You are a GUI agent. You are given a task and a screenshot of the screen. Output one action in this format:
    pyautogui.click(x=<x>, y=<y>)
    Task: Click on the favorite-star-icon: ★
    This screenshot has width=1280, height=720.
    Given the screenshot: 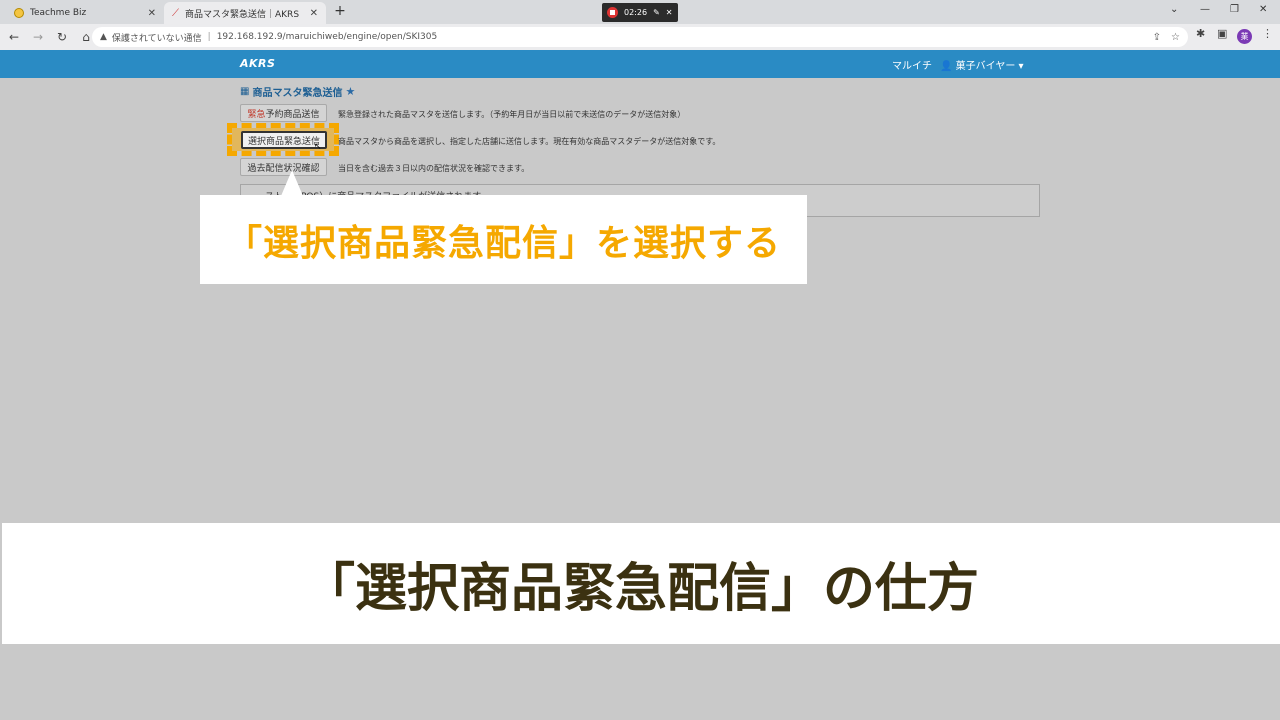 What is the action you would take?
    pyautogui.click(x=350, y=91)
    